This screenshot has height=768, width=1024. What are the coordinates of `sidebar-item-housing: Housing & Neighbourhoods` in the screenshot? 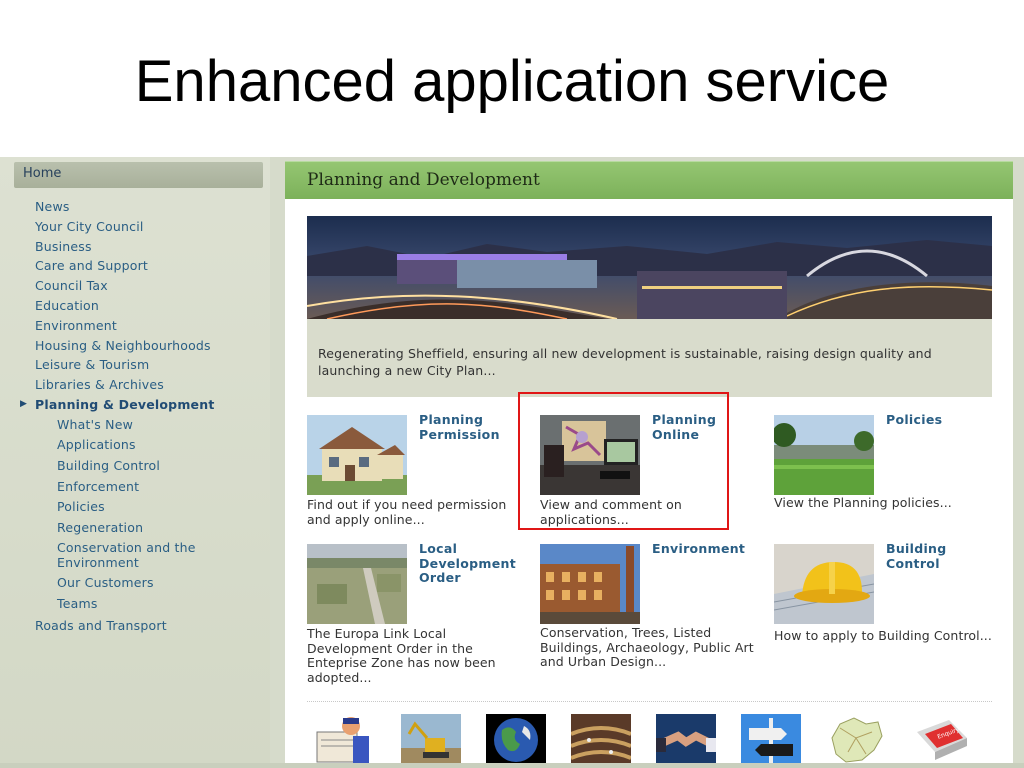 It's located at (135, 346).